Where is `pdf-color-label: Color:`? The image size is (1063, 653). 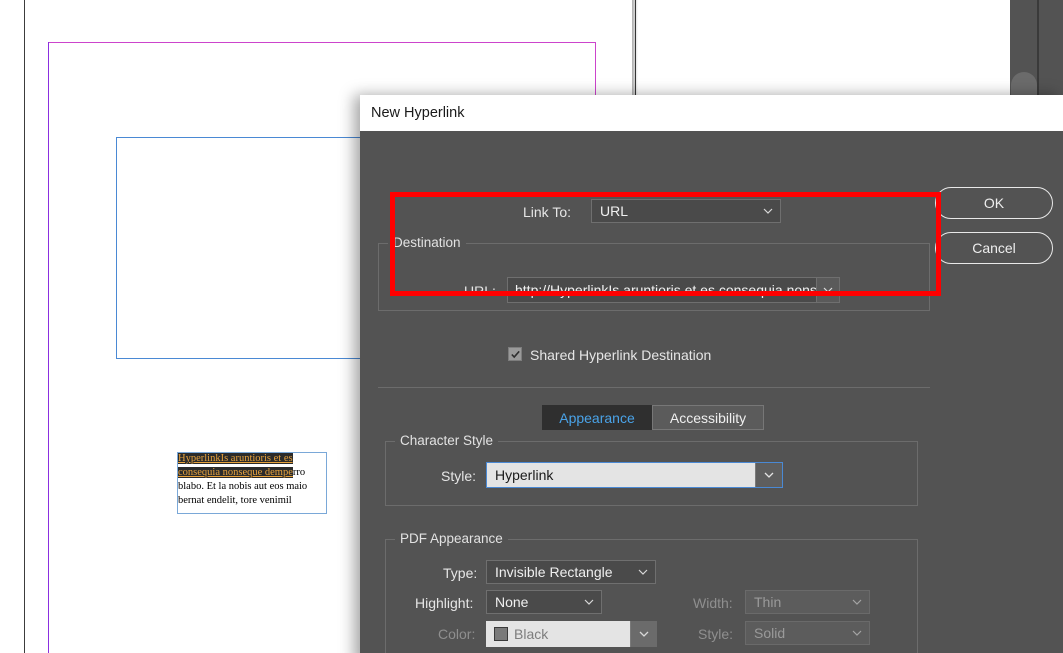 pdf-color-label: Color: is located at coordinates (457, 634).